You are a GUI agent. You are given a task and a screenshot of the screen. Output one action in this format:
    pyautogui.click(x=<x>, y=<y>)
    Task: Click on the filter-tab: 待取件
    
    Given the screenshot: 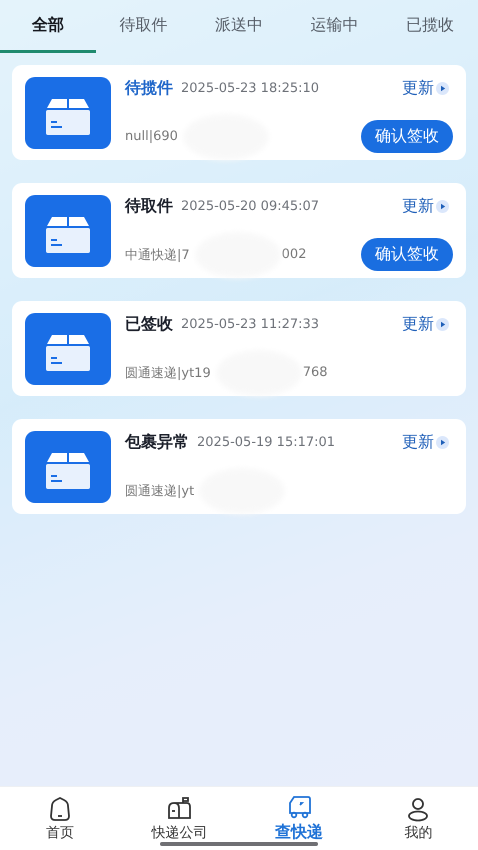 What is the action you would take?
    pyautogui.click(x=144, y=26)
    